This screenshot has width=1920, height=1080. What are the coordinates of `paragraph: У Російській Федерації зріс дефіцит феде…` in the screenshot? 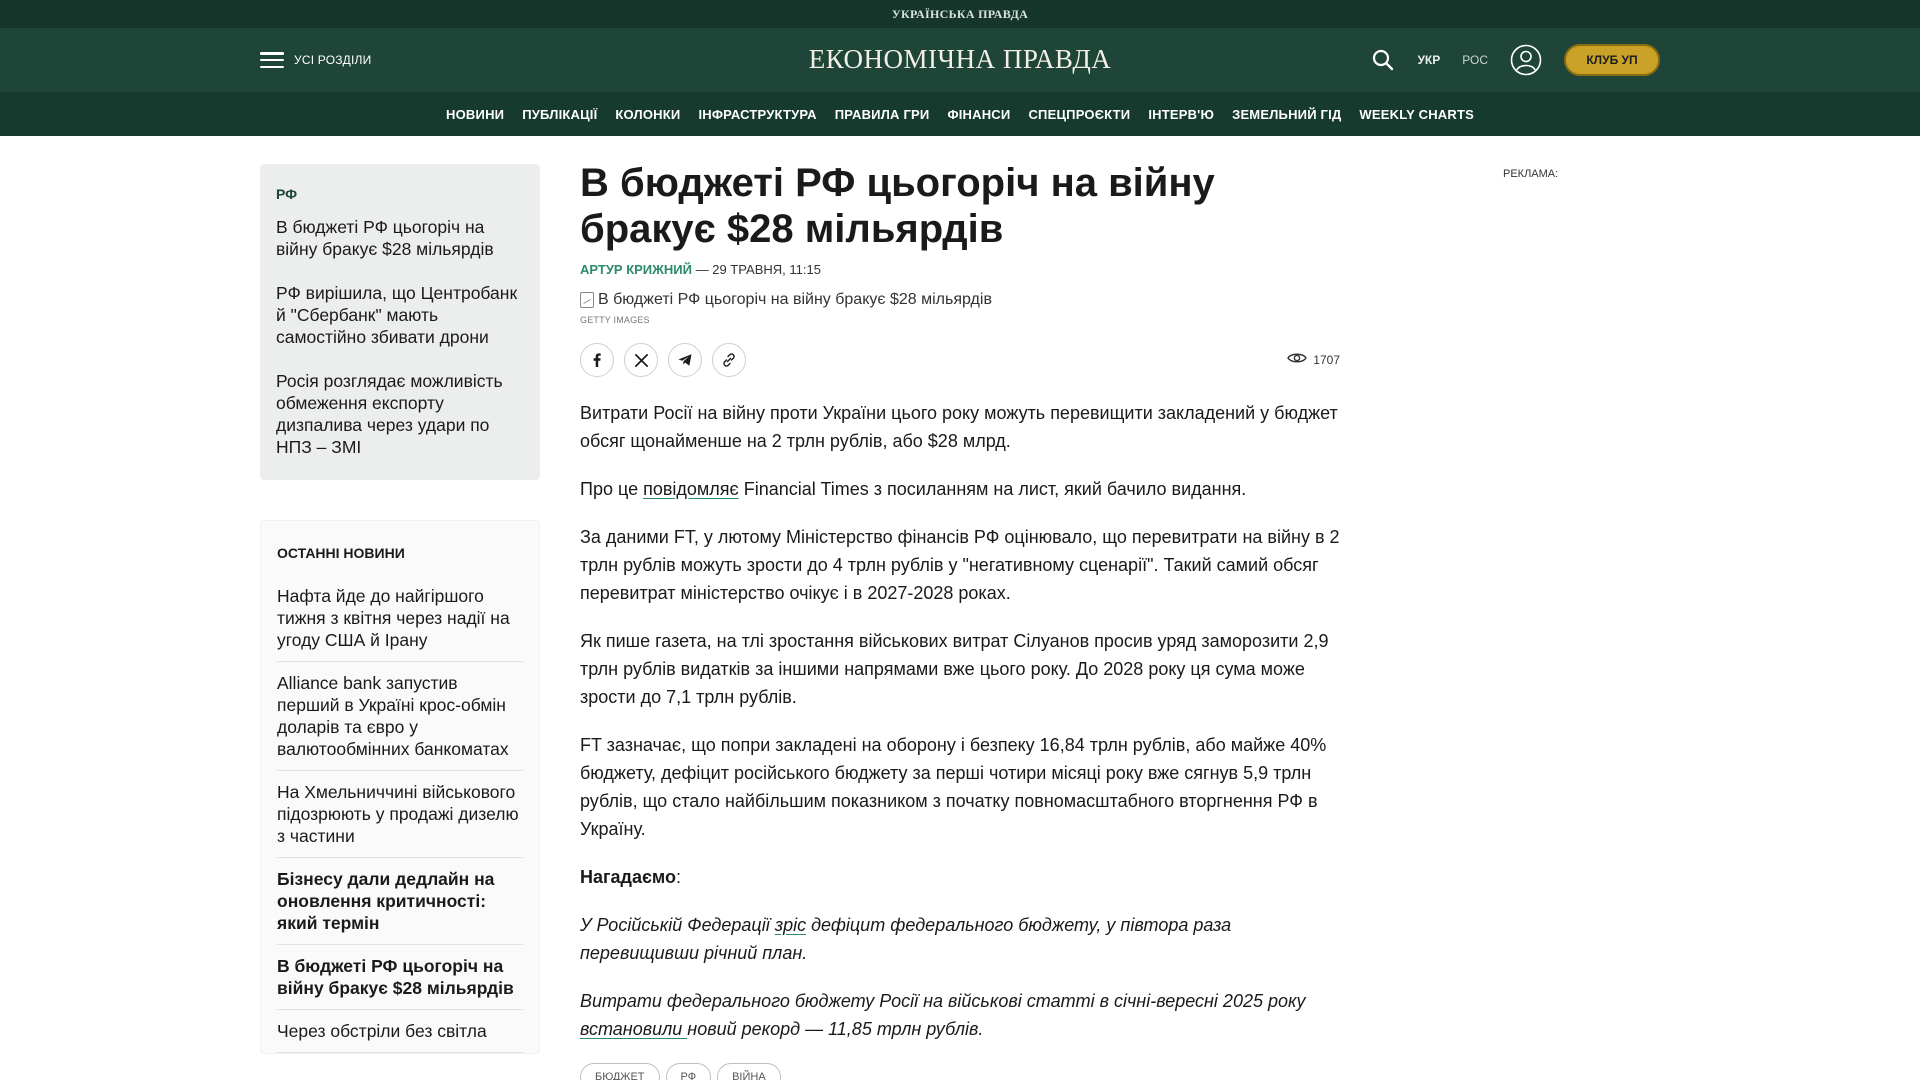 It's located at (906, 939).